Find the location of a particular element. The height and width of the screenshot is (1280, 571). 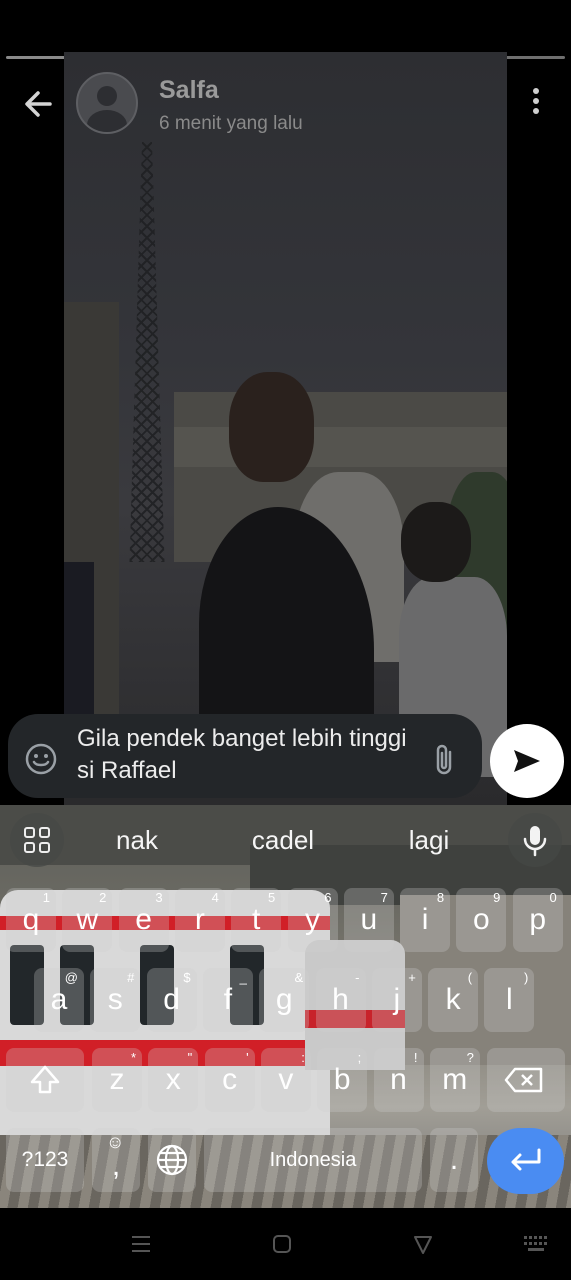

photo-person-head is located at coordinates (271, 427).